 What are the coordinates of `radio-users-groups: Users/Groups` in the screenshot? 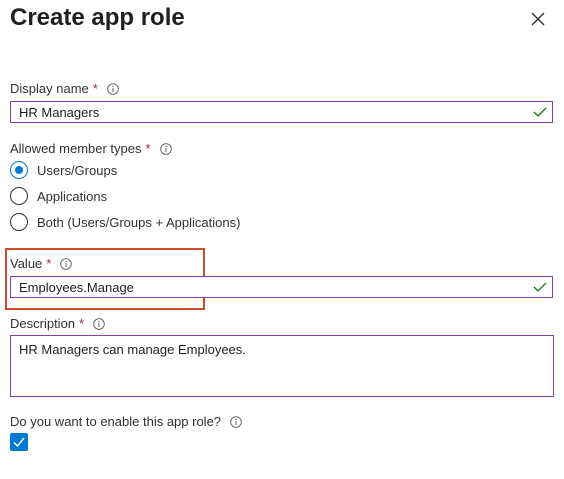 It's located at (63, 170).